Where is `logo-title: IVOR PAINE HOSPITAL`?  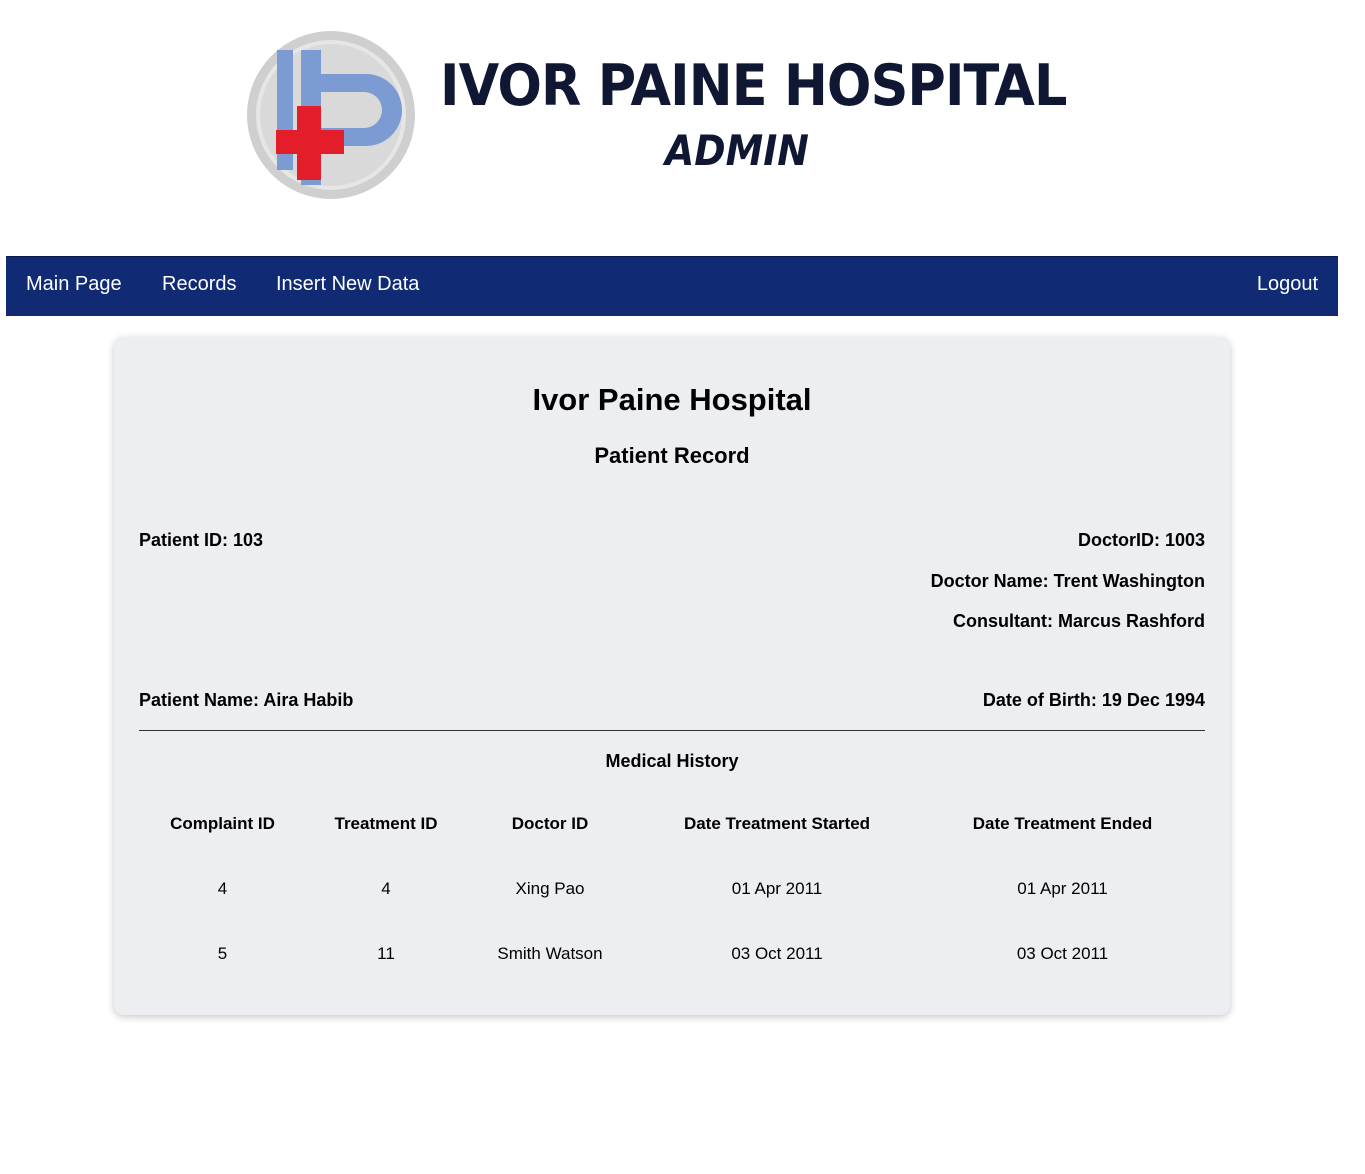 logo-title: IVOR PAINE HOSPITAL is located at coordinates (753, 86).